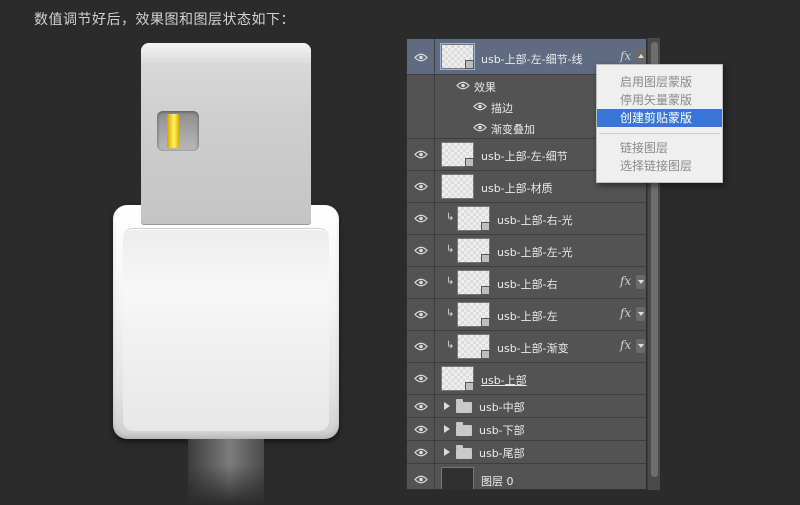 The height and width of the screenshot is (505, 800). I want to click on layer-row-8: usb-上部, so click(526, 379).